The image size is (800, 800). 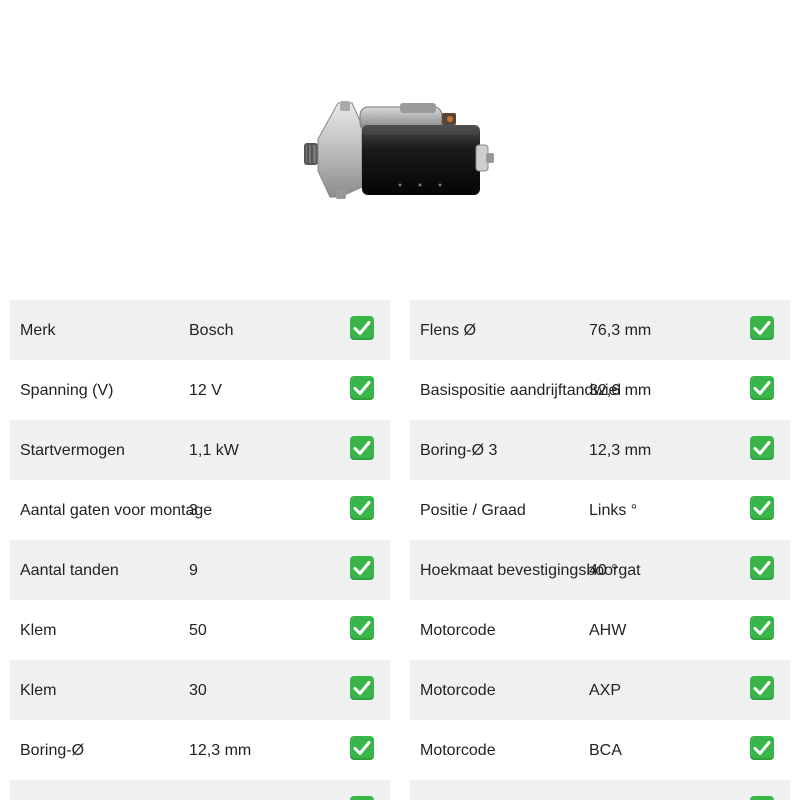 What do you see at coordinates (605, 690) in the screenshot?
I see `spec-value: AXP` at bounding box center [605, 690].